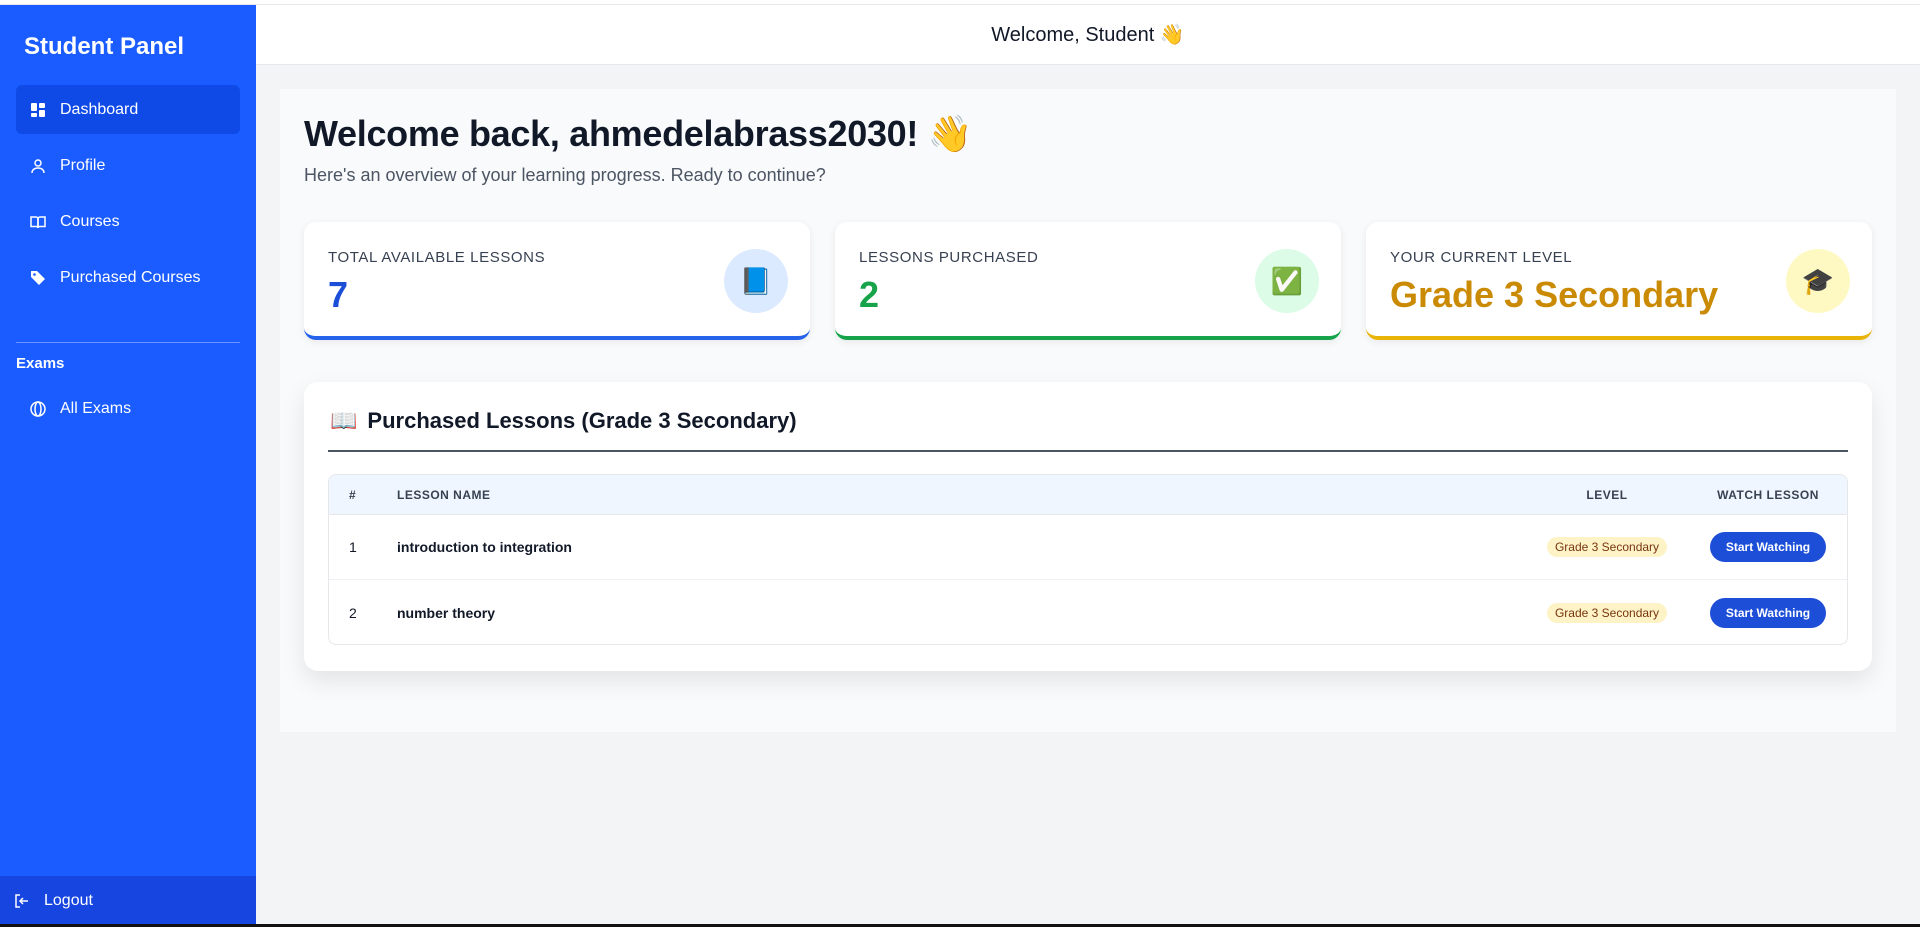 The width and height of the screenshot is (1920, 927). I want to click on graduation-cap-icon: 🎓, so click(1818, 281).